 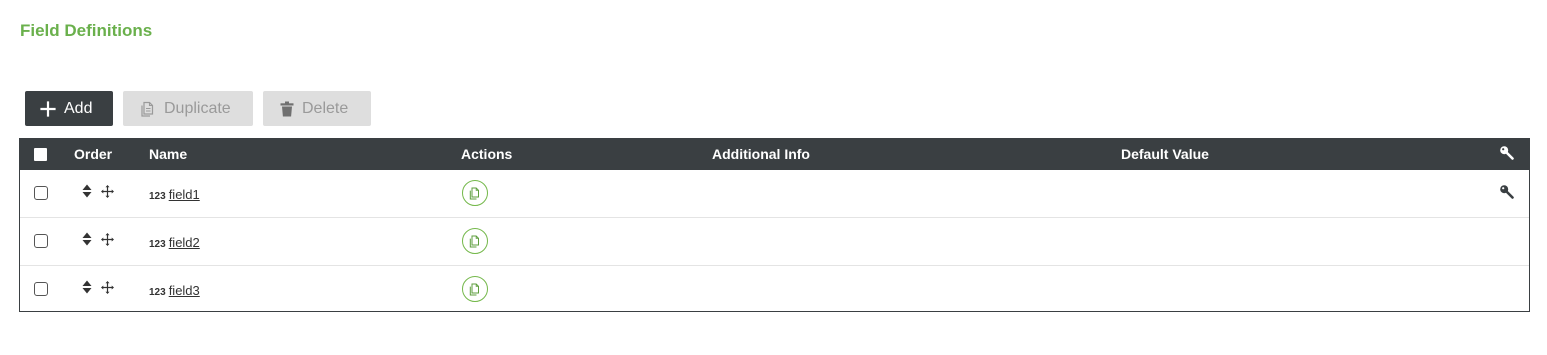 What do you see at coordinates (93, 154) in the screenshot?
I see `column-header-order: Order` at bounding box center [93, 154].